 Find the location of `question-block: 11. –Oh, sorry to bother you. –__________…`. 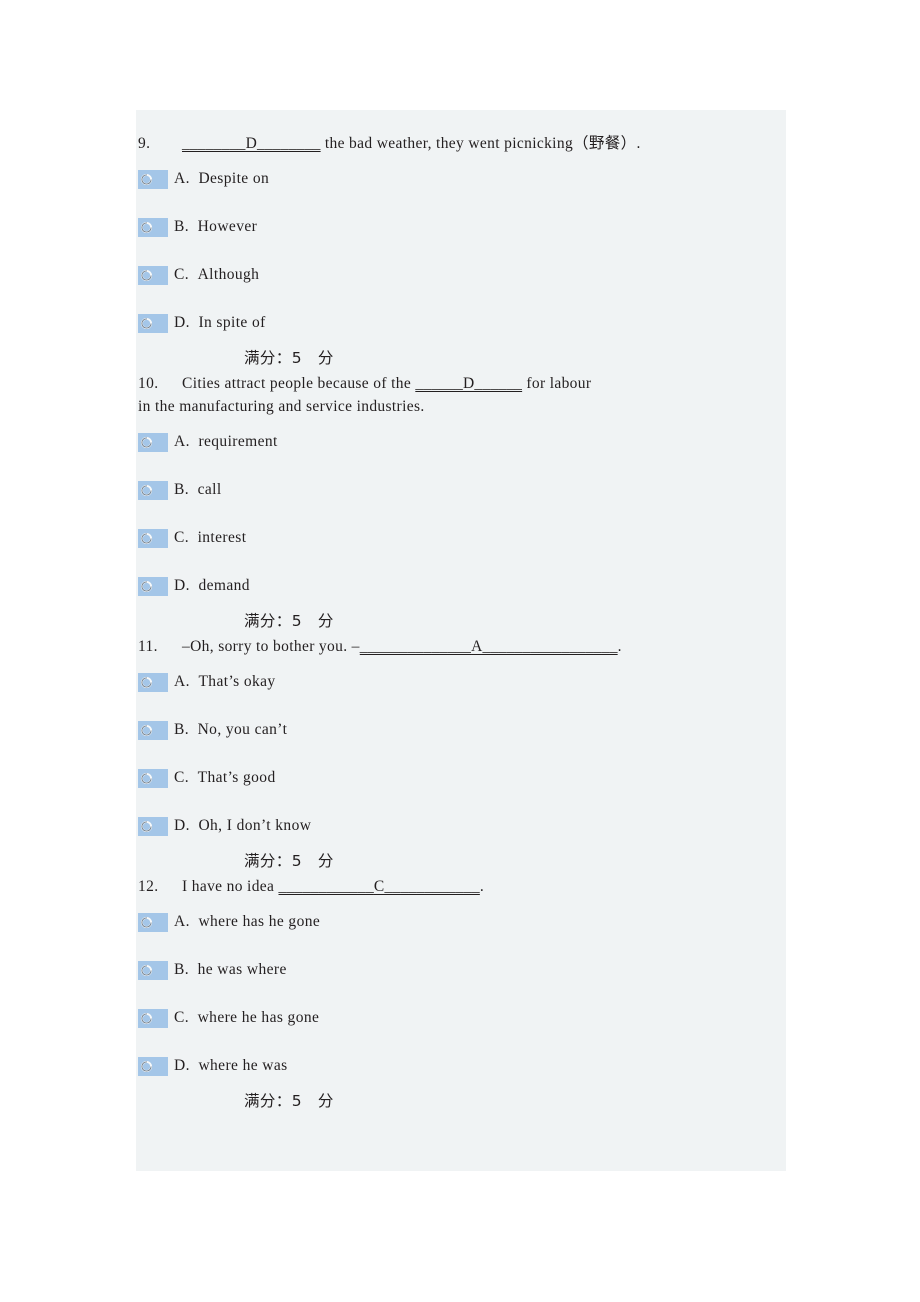

question-block: 11. –Oh, sorry to bother you. –__________… is located at coordinates (461, 754).